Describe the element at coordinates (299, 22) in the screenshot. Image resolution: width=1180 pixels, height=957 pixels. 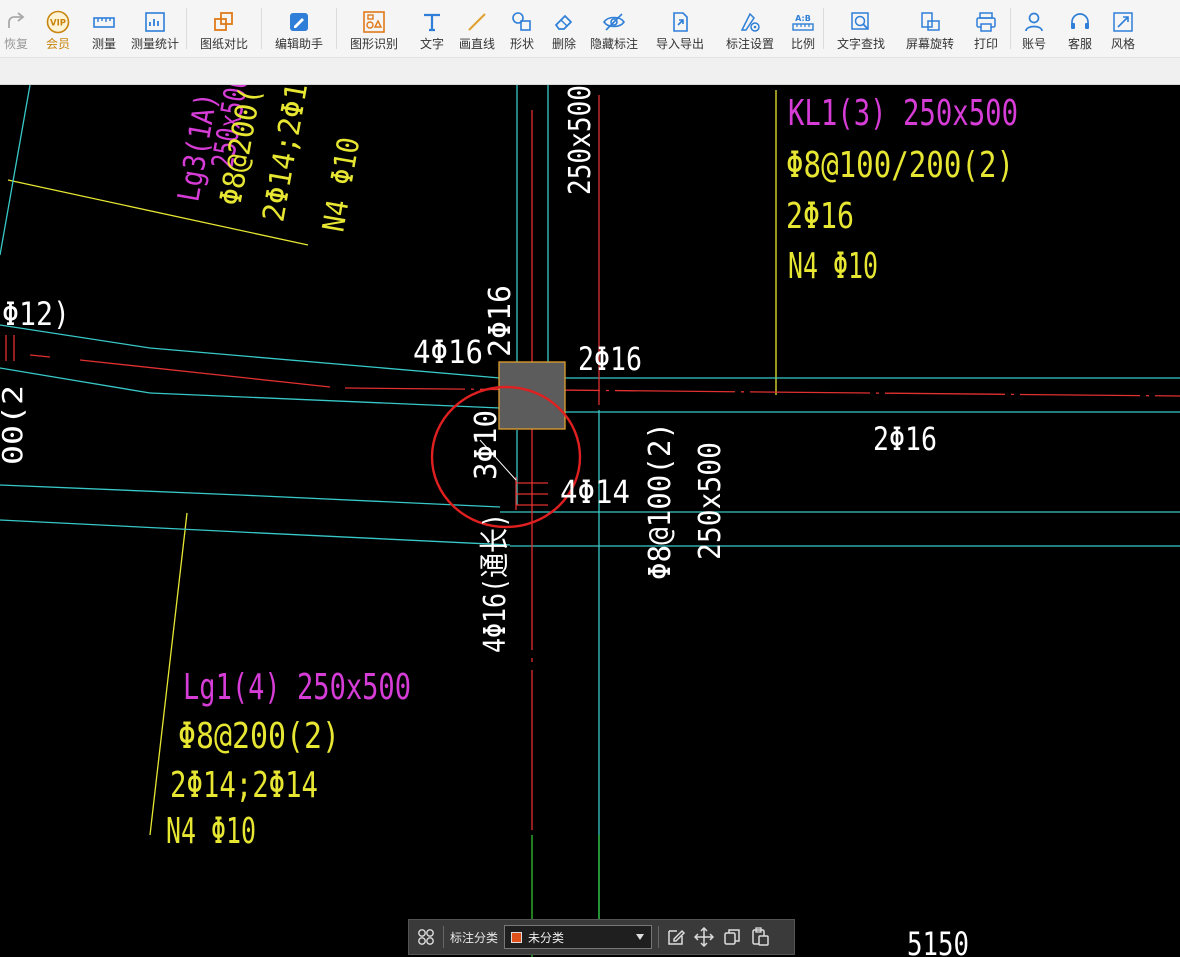
I see `edit-assistant-icon` at that location.